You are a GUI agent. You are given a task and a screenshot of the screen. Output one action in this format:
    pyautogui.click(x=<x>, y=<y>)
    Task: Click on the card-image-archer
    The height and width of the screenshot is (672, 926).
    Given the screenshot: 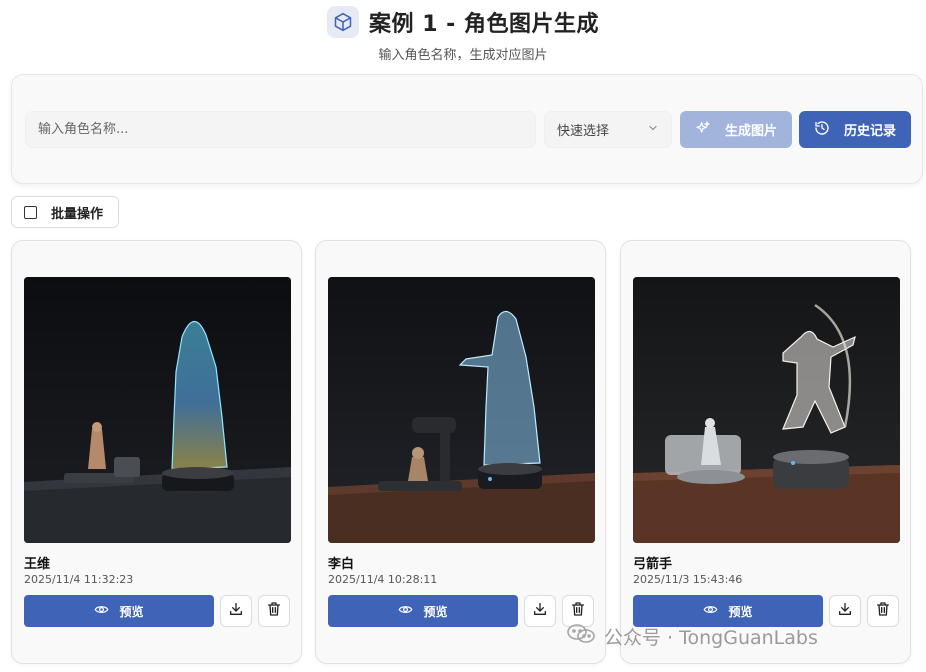 What is the action you would take?
    pyautogui.click(x=766, y=410)
    